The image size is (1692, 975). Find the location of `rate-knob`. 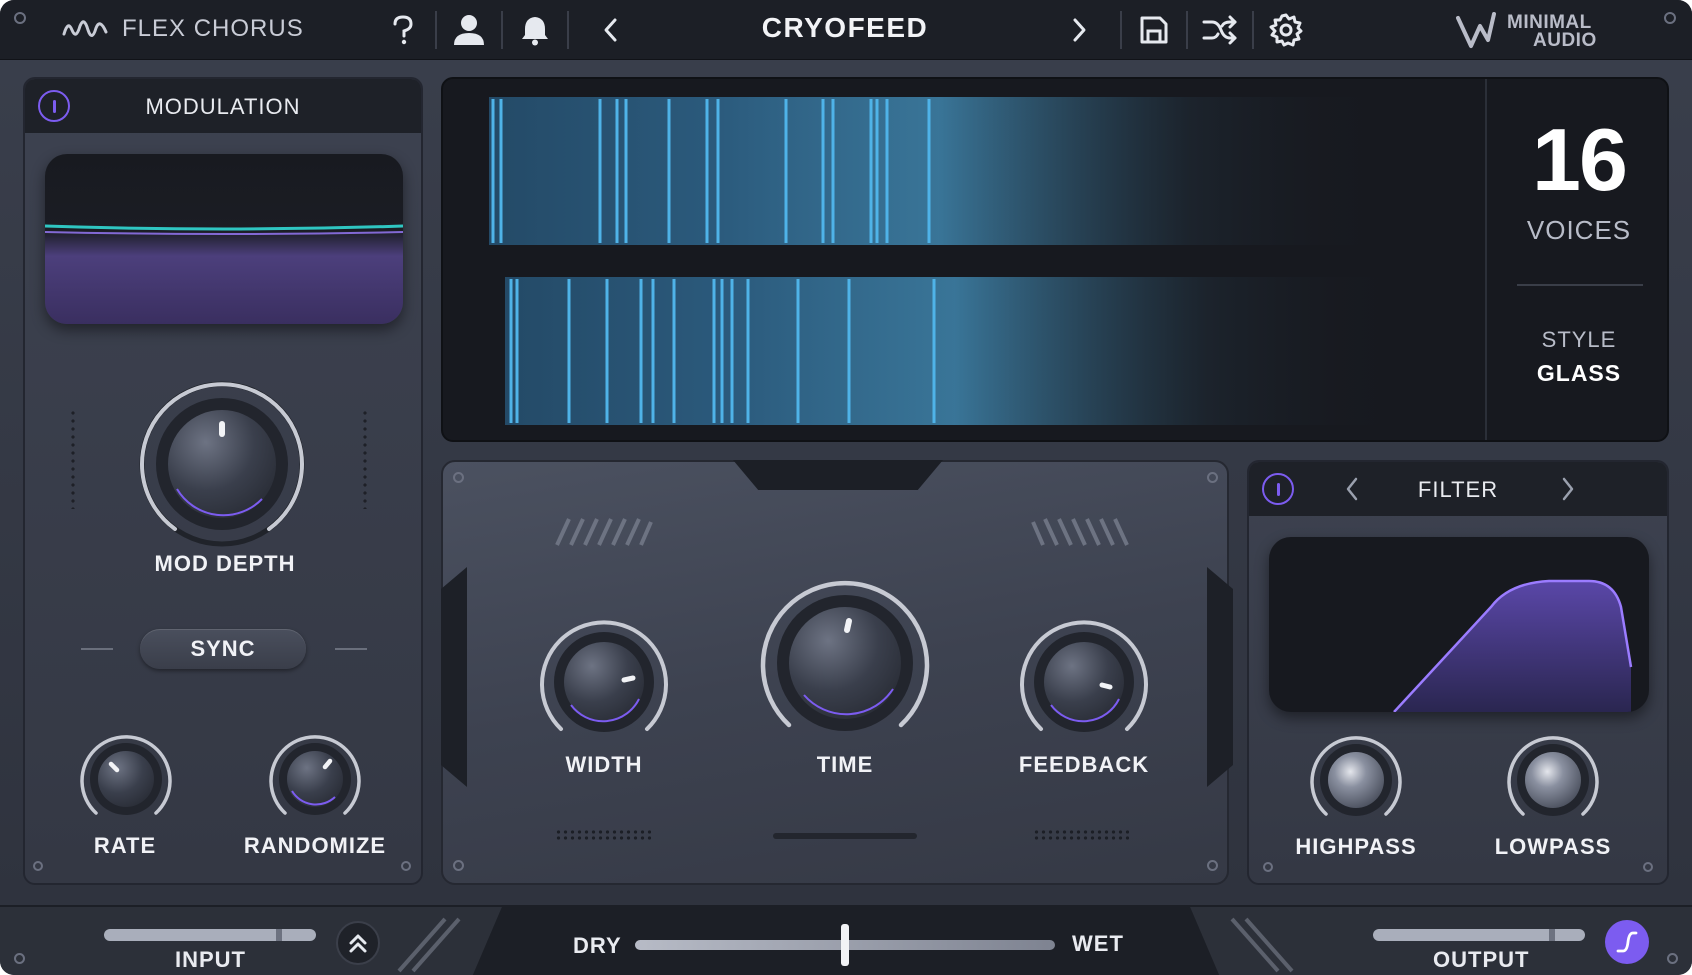

rate-knob is located at coordinates (126, 779).